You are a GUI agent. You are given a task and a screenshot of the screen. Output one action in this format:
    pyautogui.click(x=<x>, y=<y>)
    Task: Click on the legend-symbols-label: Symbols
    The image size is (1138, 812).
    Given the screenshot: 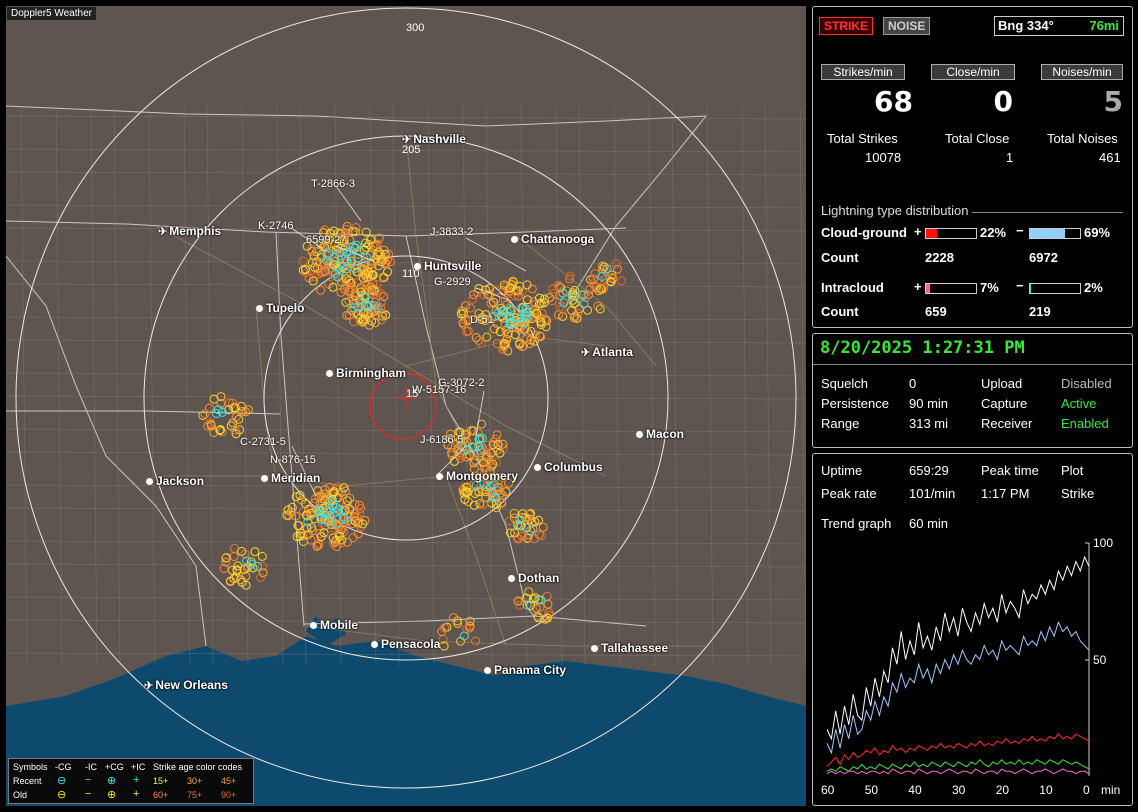 What is the action you would take?
    pyautogui.click(x=30, y=767)
    